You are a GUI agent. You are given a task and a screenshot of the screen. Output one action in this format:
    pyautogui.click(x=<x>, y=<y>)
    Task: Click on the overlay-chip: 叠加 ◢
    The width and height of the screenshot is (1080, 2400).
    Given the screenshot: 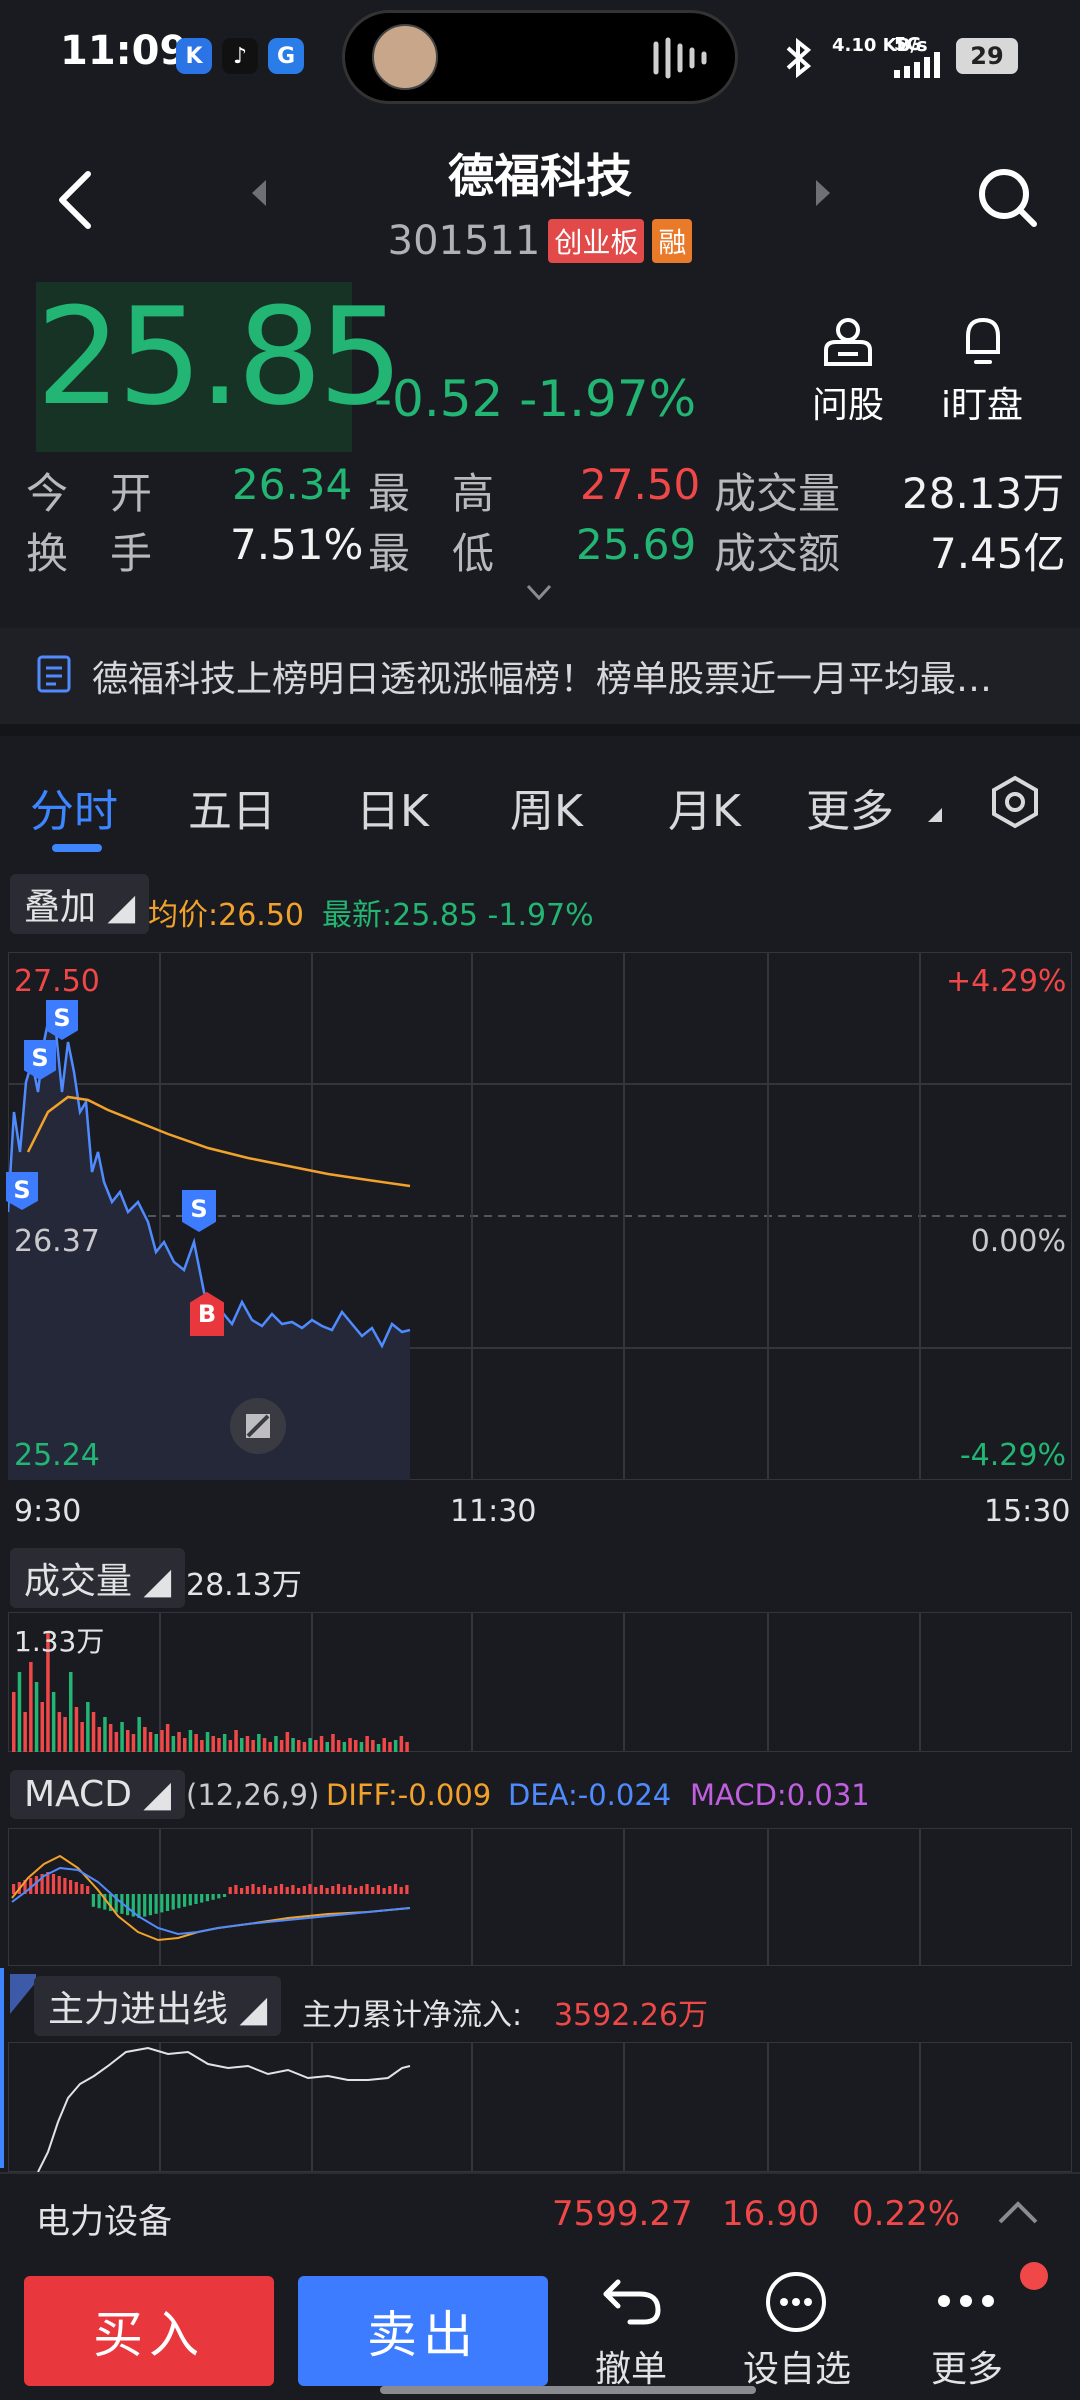 What is the action you would take?
    pyautogui.click(x=80, y=904)
    